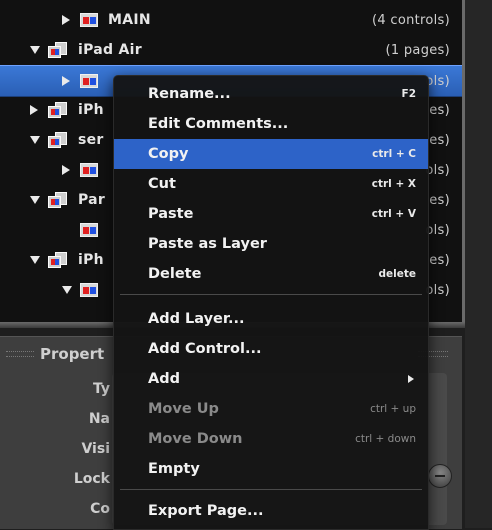  What do you see at coordinates (271, 154) in the screenshot?
I see `menu-item-copy: Copy ctrl + C` at bounding box center [271, 154].